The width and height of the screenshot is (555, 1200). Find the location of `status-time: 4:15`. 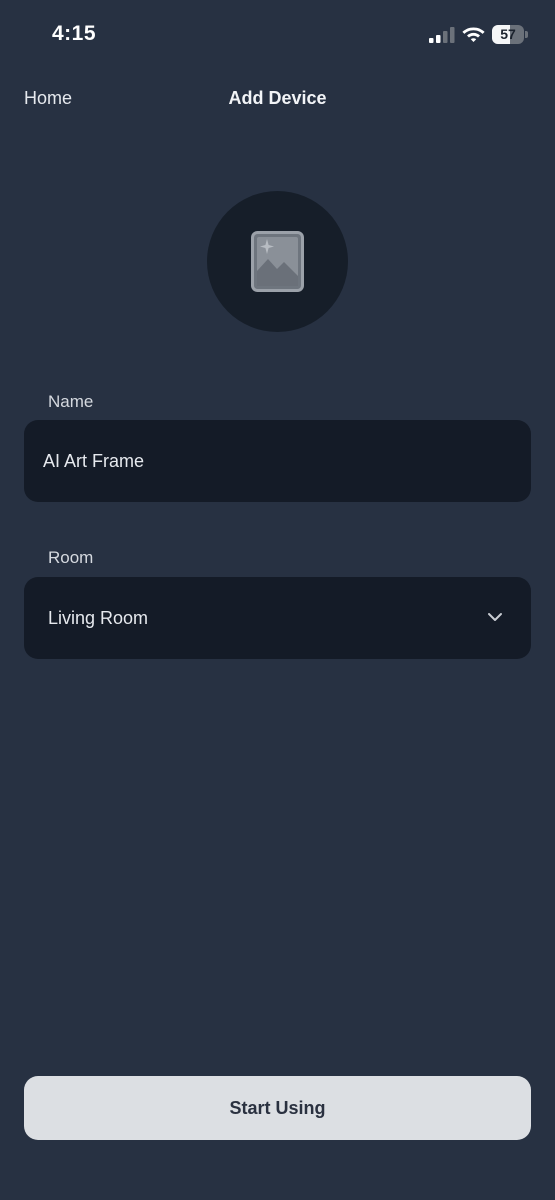

status-time: 4:15 is located at coordinates (74, 33).